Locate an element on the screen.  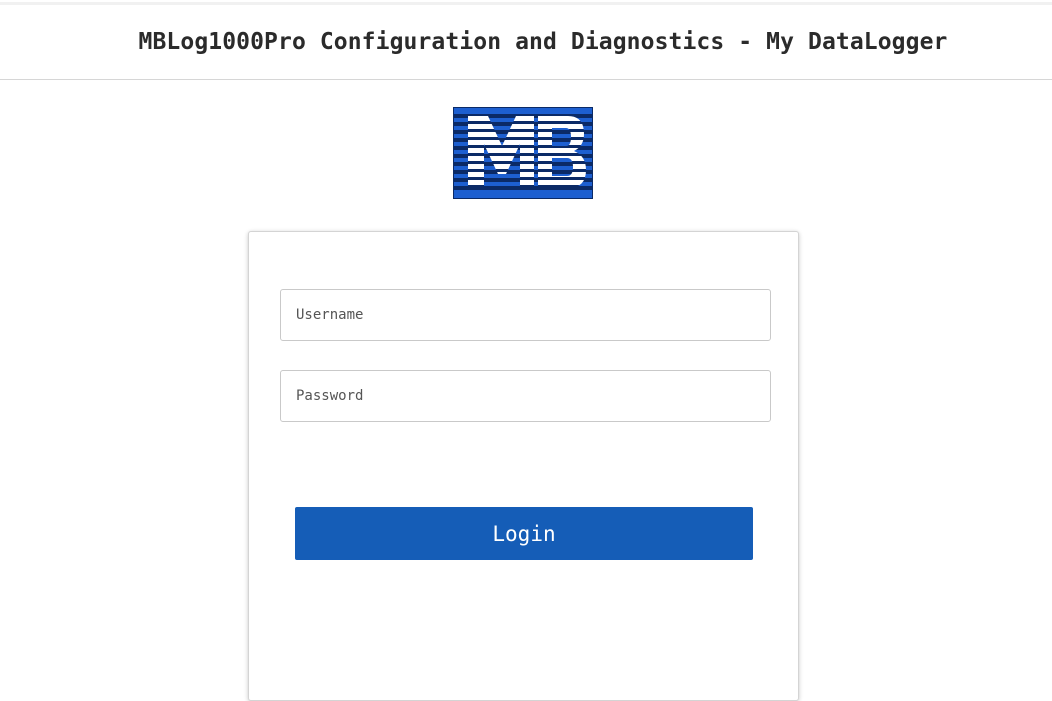
login-button: Login is located at coordinates (524, 533).